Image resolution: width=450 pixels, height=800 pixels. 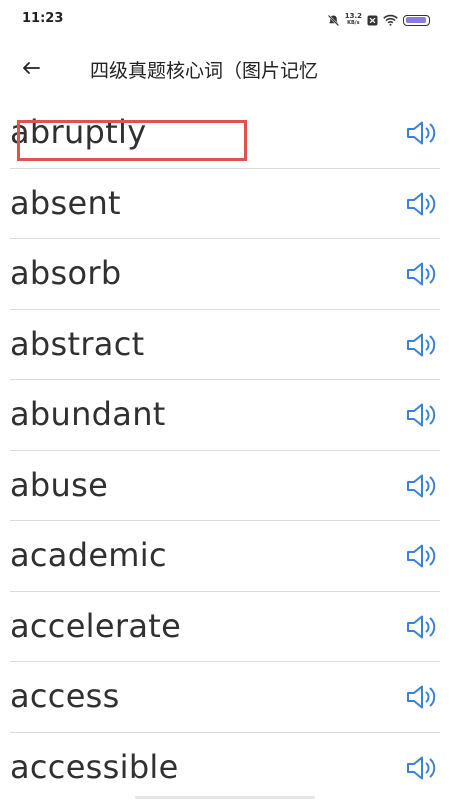 What do you see at coordinates (59, 484) in the screenshot?
I see `word-text: abuse` at bounding box center [59, 484].